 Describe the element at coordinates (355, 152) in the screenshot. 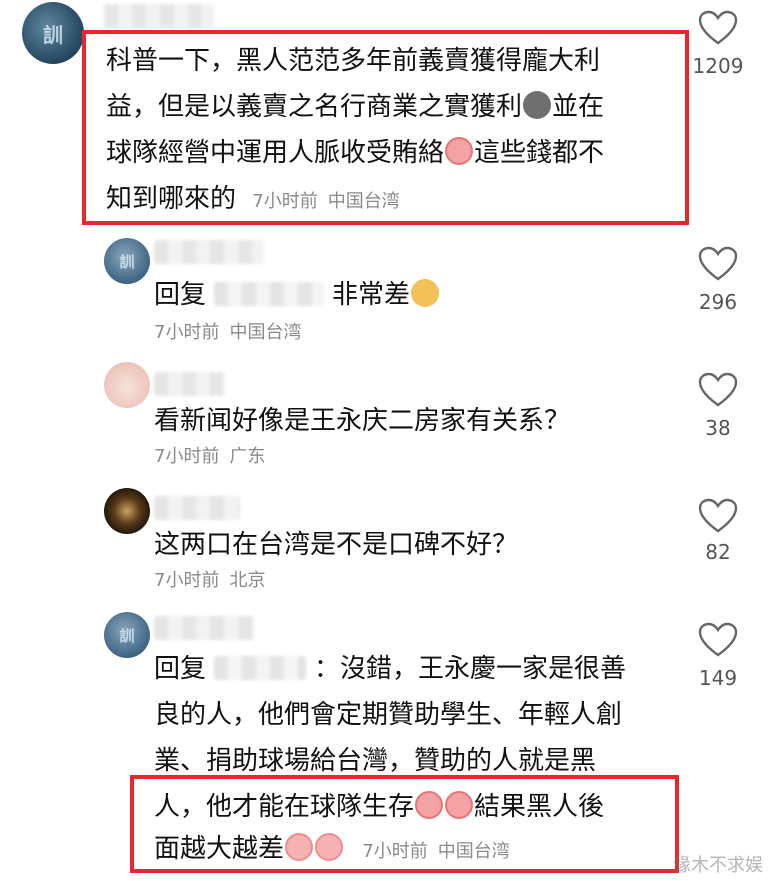

I see `comment-text-line: 球隊經營中運用人脈收受賄絡 這些錢都不` at that location.